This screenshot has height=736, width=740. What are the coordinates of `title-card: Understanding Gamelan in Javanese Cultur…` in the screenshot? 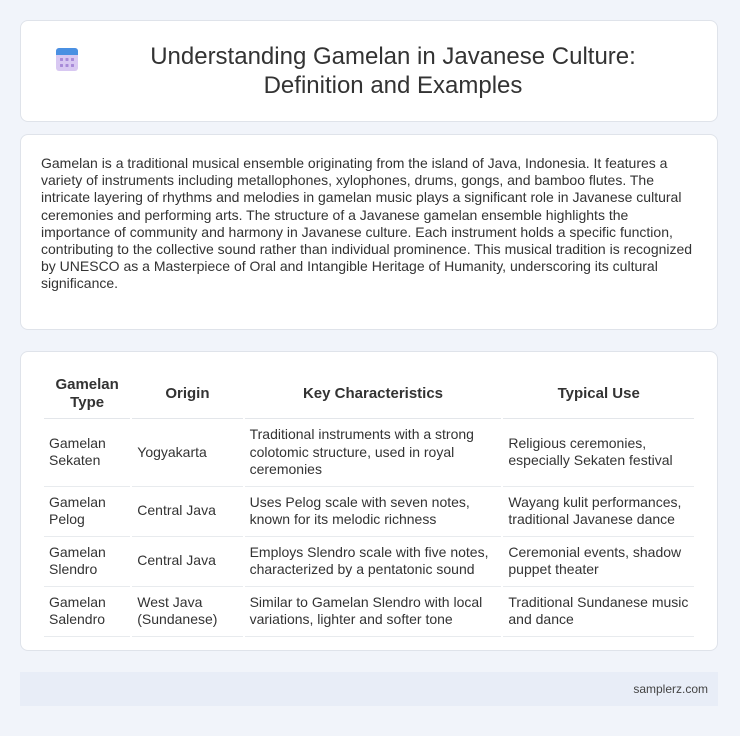 It's located at (369, 71).